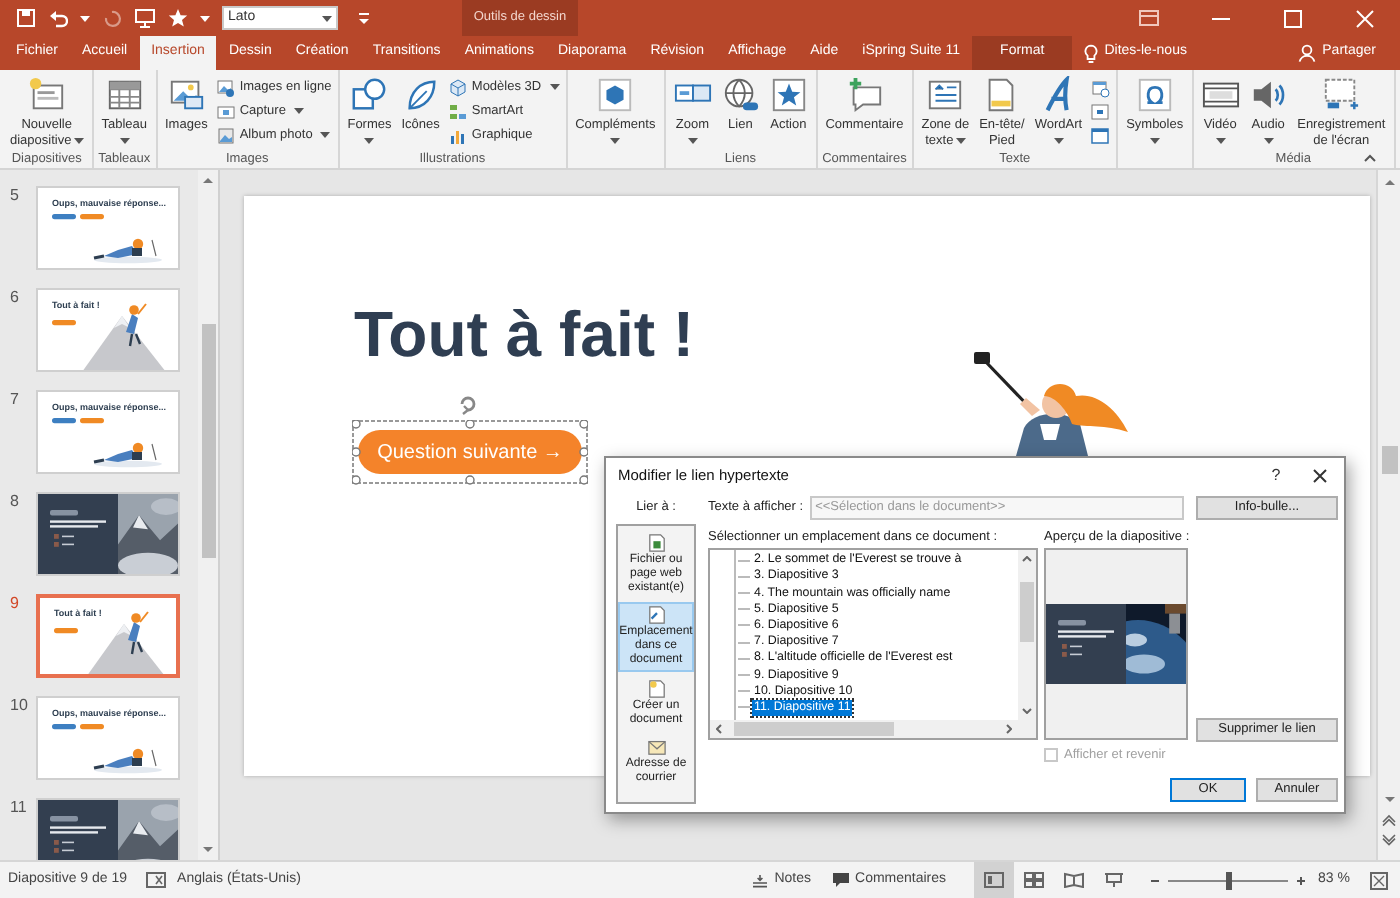 Image resolution: width=1400 pixels, height=898 pixels. Describe the element at coordinates (14, 501) in the screenshot. I see `slide-number: 8` at that location.